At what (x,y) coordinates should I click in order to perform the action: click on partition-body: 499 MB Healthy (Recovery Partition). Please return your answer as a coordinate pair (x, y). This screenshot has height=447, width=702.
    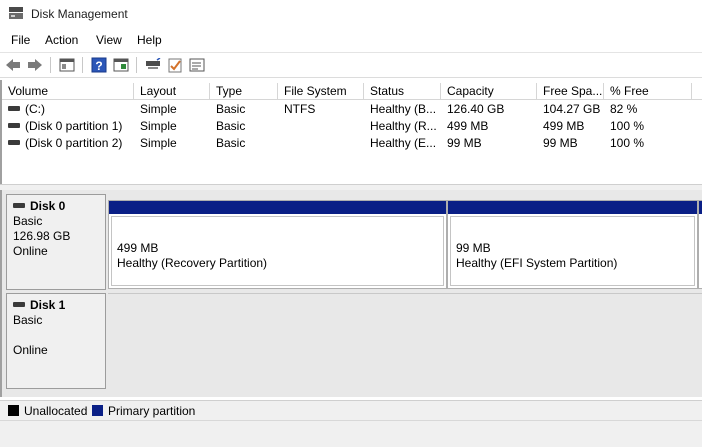
    Looking at the image, I should click on (277, 251).